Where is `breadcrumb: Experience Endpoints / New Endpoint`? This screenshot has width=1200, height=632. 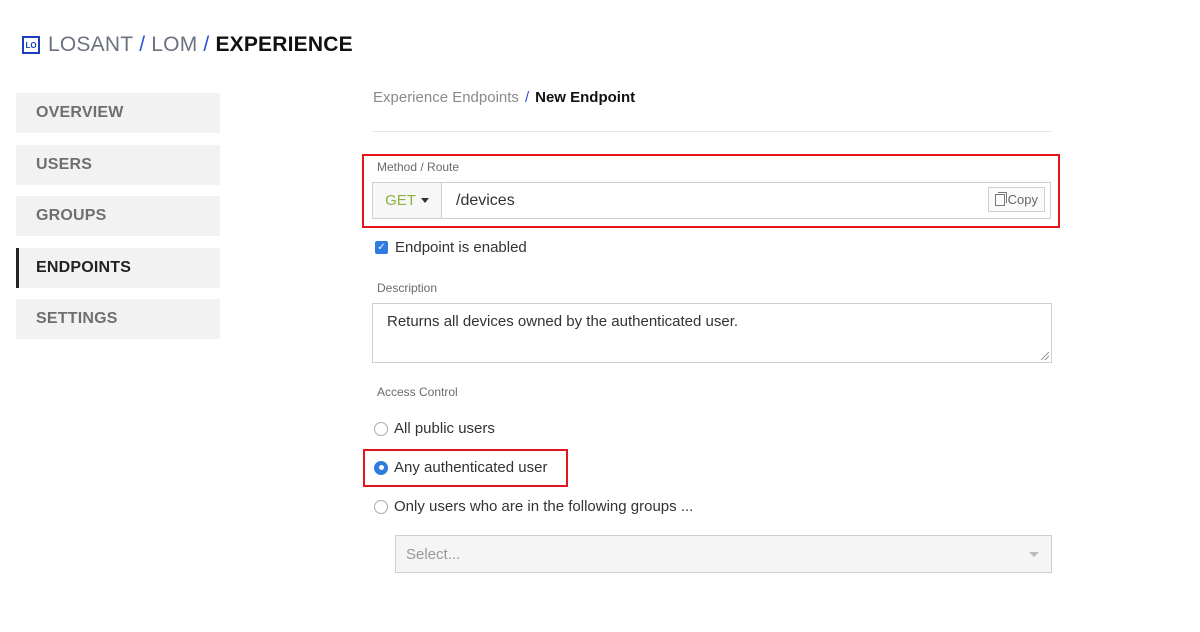 breadcrumb: Experience Endpoints / New Endpoint is located at coordinates (504, 97).